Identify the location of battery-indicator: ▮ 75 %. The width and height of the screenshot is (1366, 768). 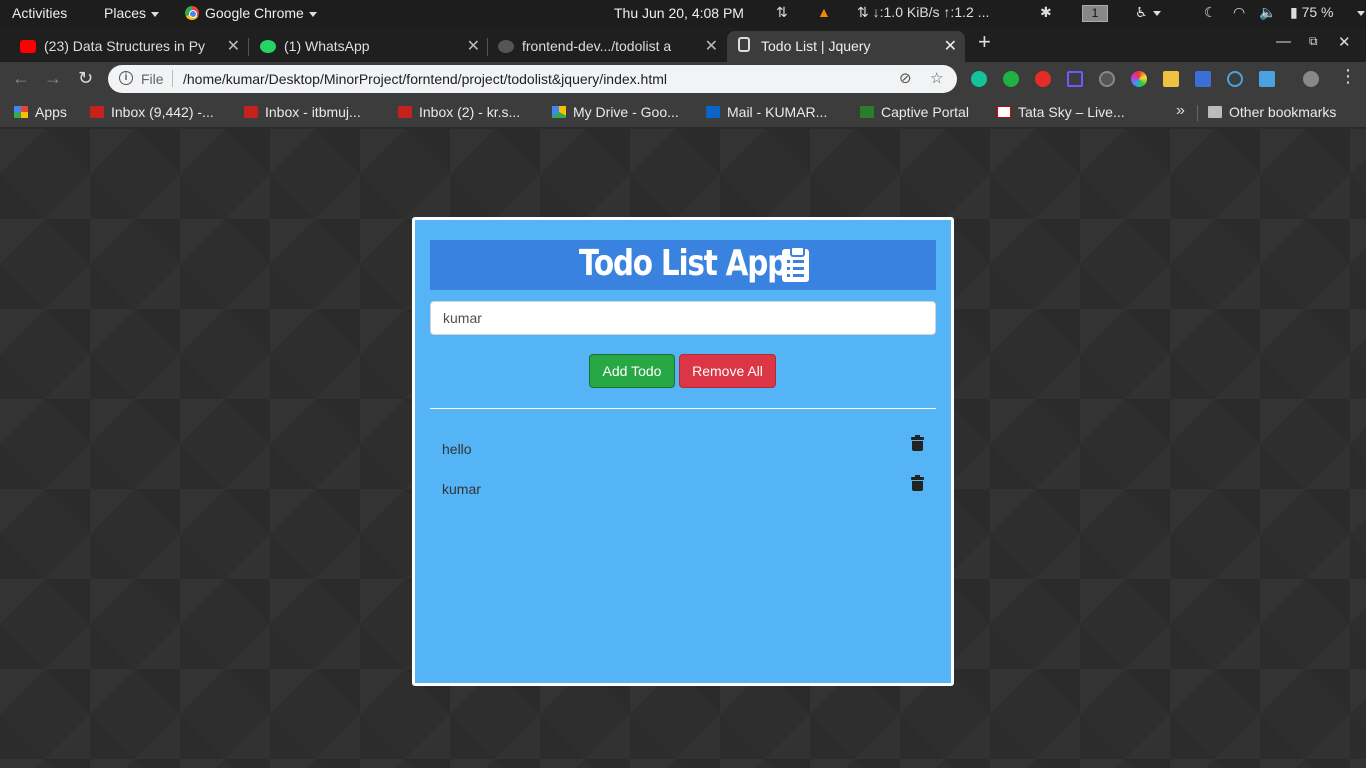
(1312, 12).